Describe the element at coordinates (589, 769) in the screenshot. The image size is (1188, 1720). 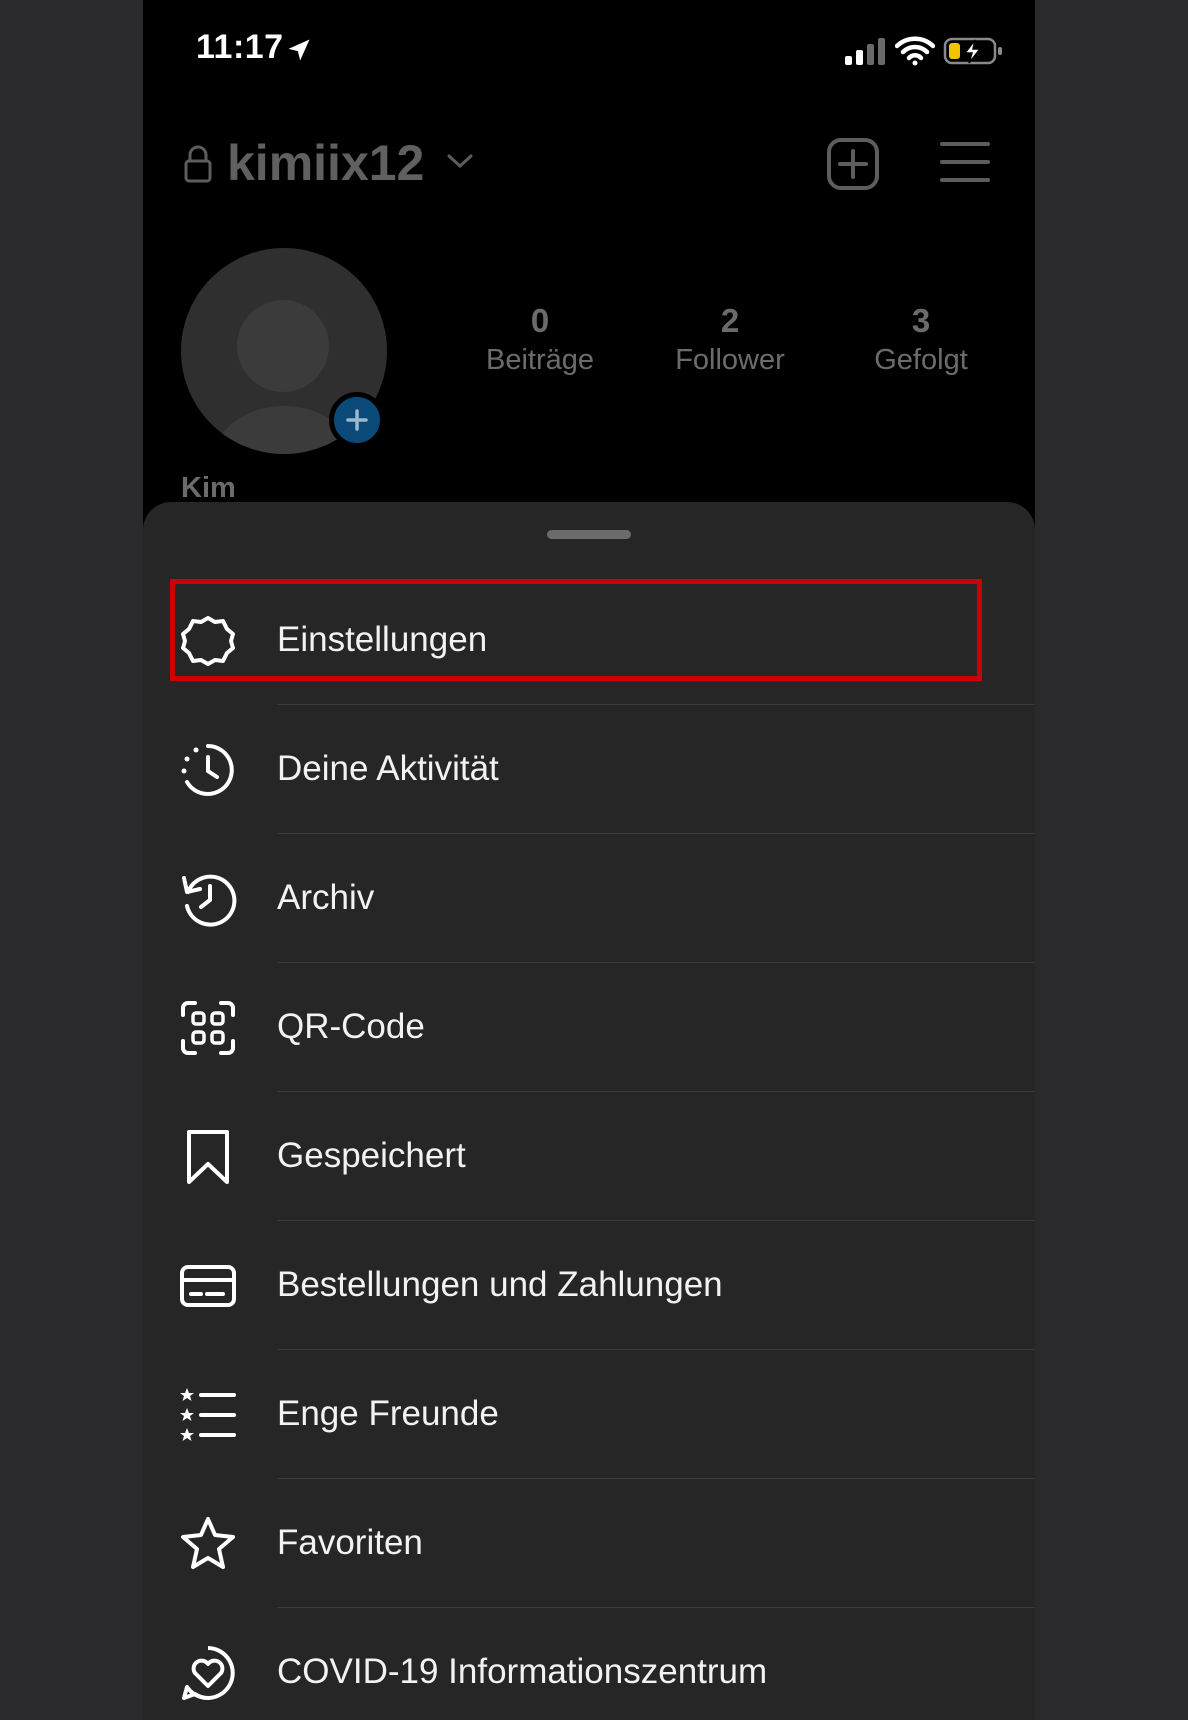
I see `menu-item-activity: Deine Aktivität` at that location.